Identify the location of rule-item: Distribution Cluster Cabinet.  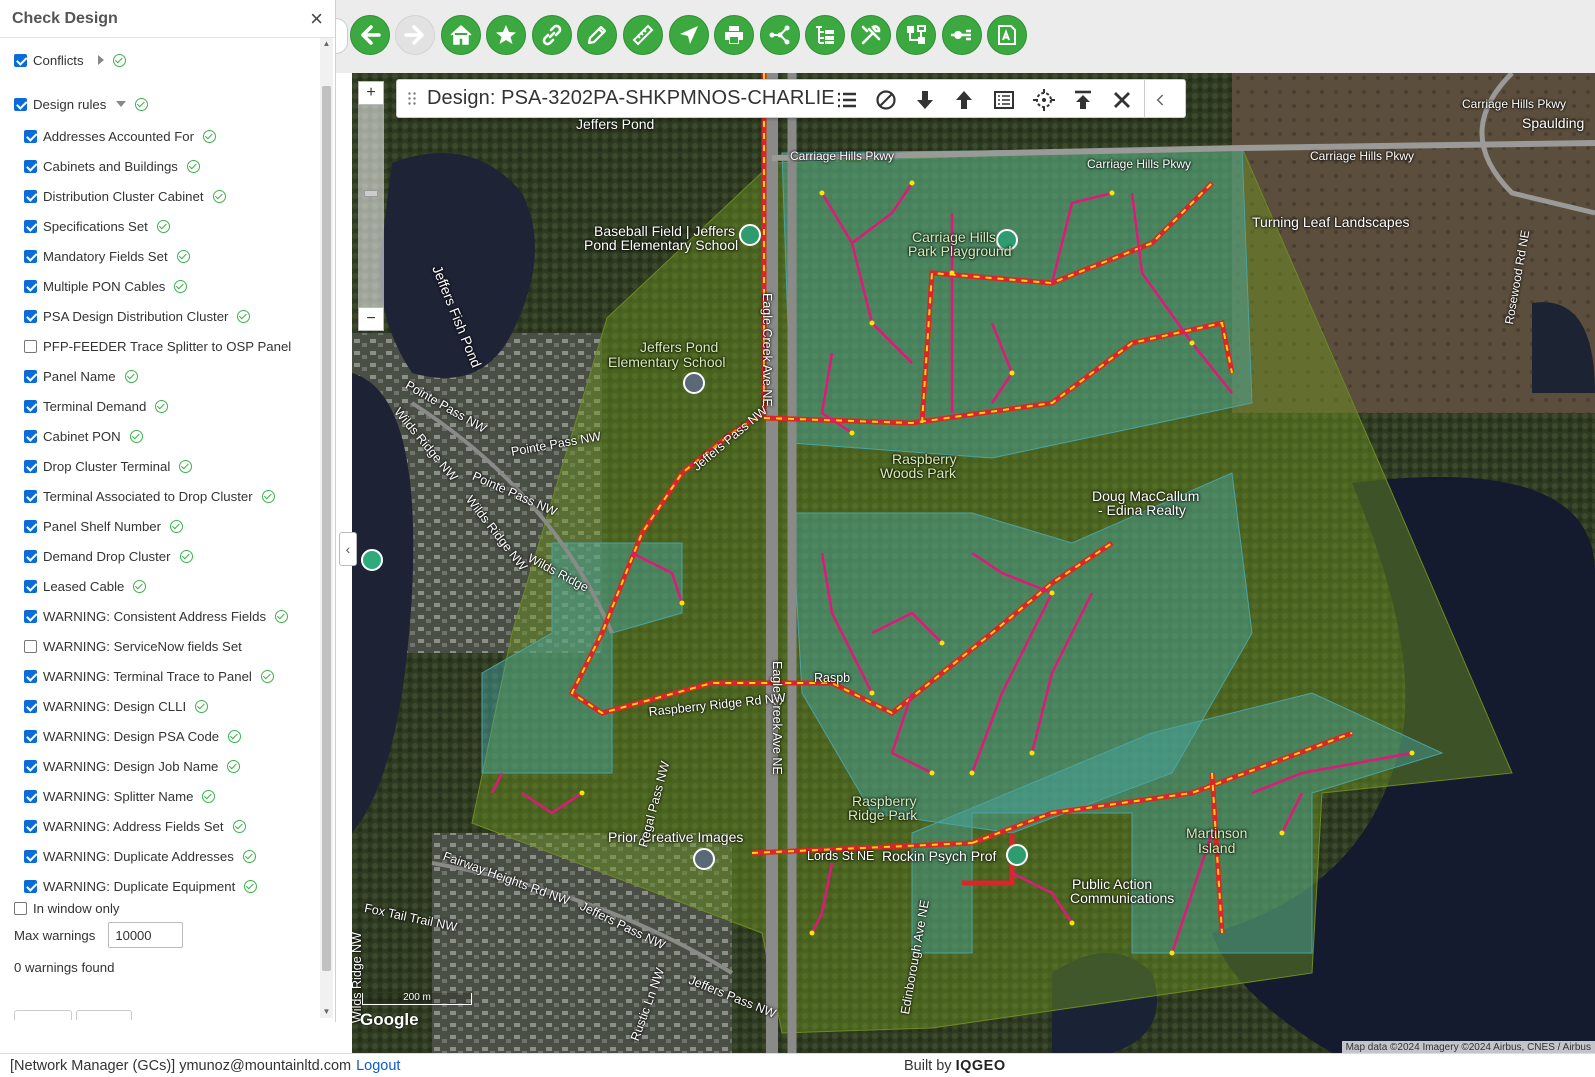
(125, 196).